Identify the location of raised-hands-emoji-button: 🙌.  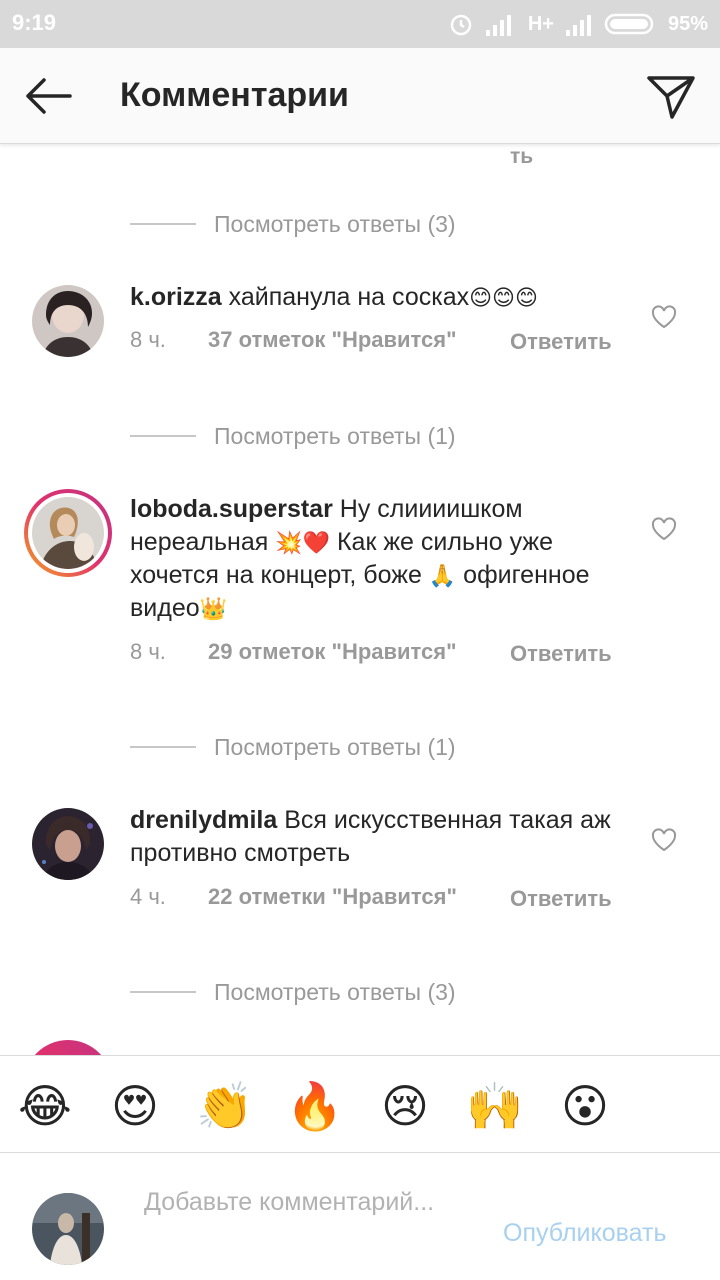
(495, 1106).